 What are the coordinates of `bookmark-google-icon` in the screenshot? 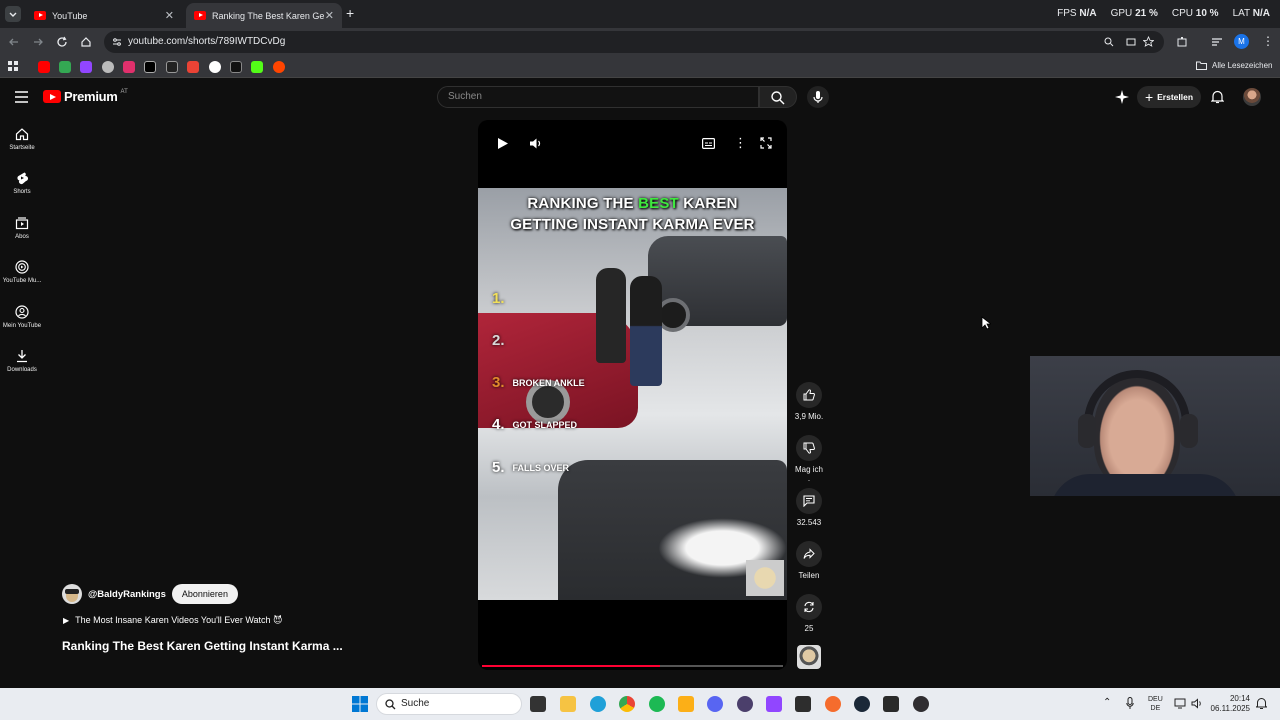 It's located at (65, 67).